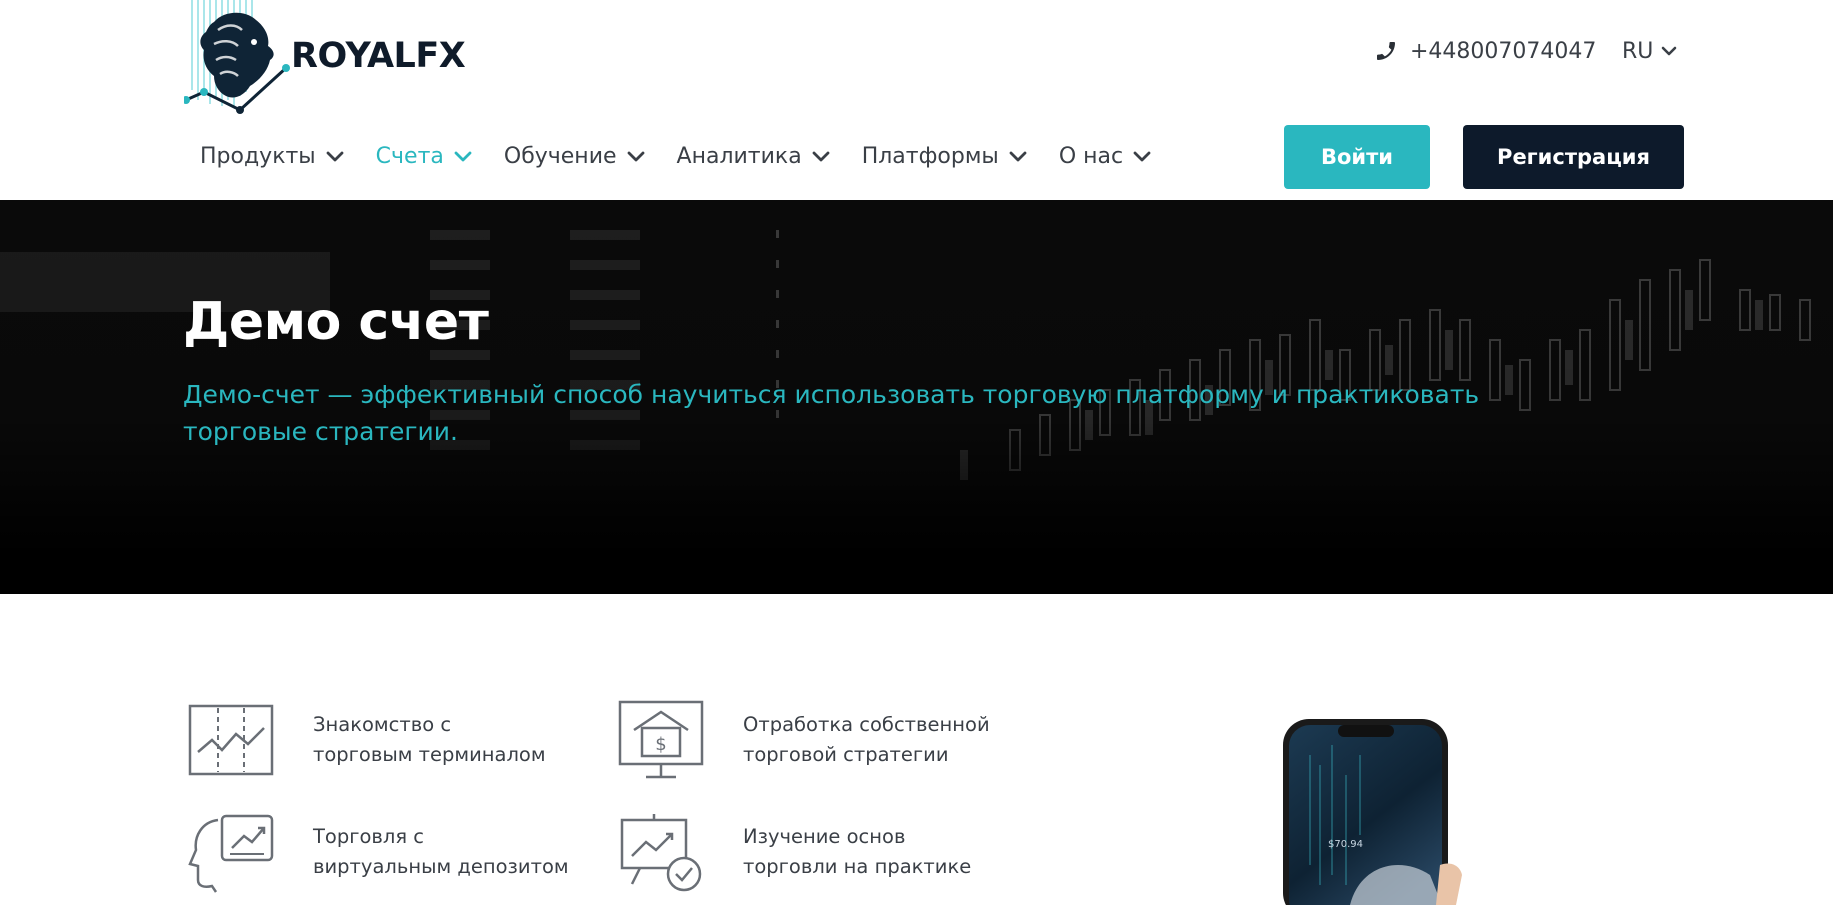 This screenshot has width=1833, height=905. I want to click on nav-item-platforms: Платформы, so click(944, 156).